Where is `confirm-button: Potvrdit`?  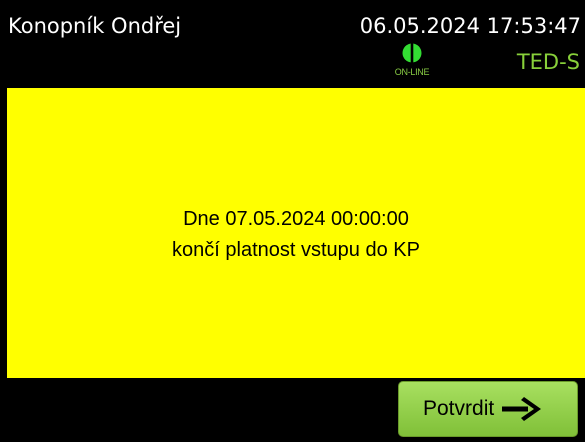 confirm-button: Potvrdit is located at coordinates (488, 409).